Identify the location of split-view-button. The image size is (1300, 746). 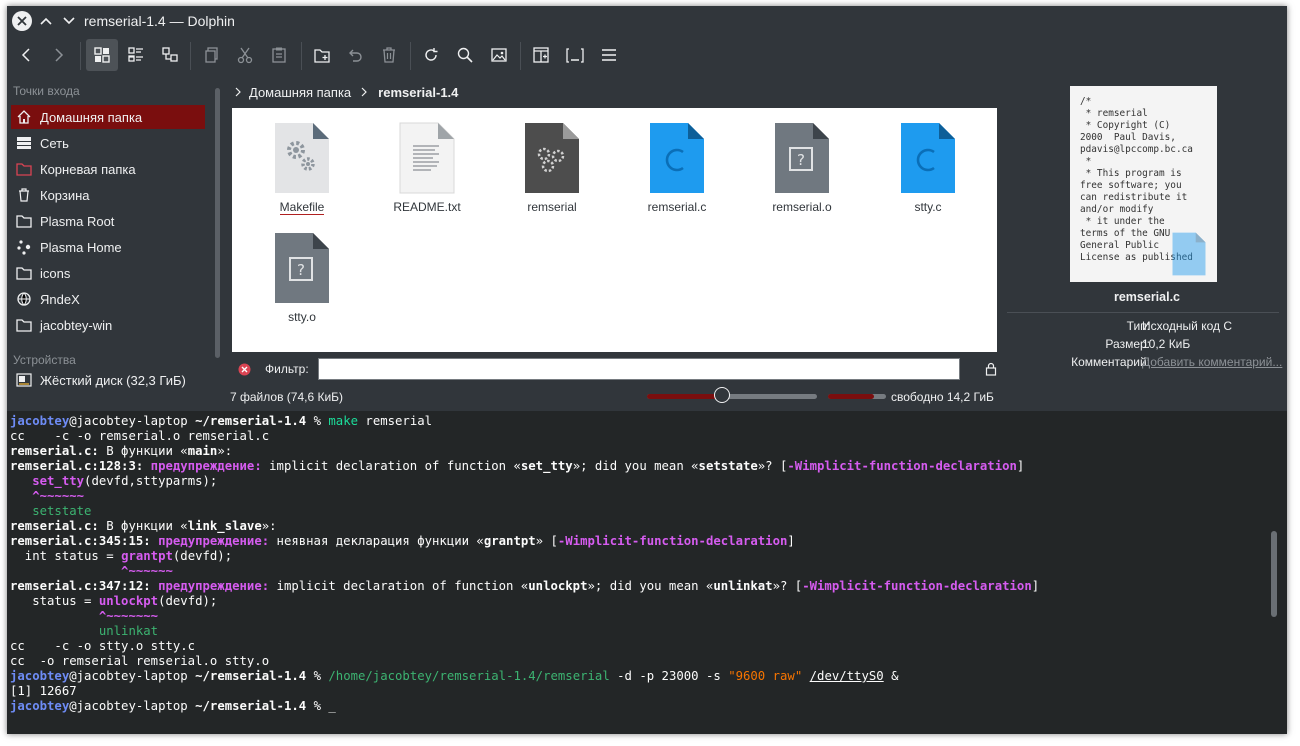
(541, 55).